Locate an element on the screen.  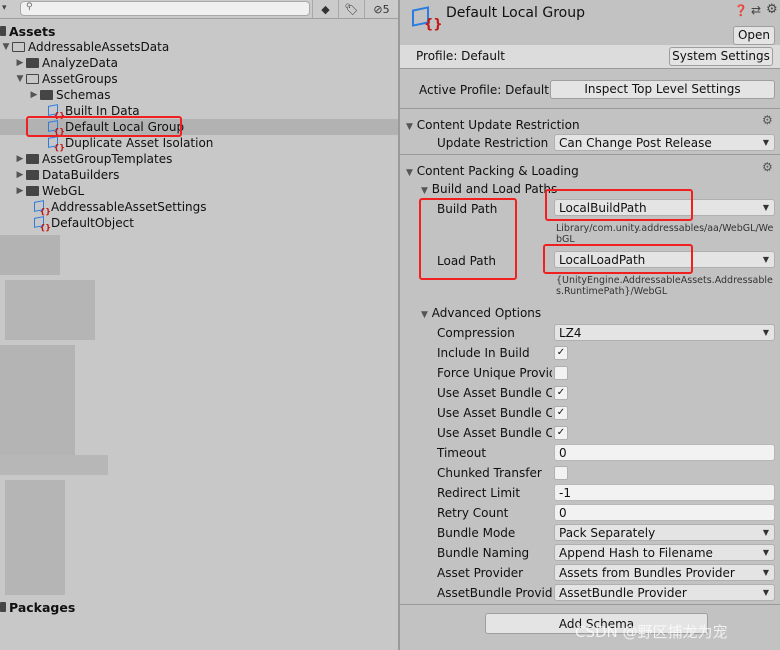
tree-item: ▶ Schemas is located at coordinates (199, 95).